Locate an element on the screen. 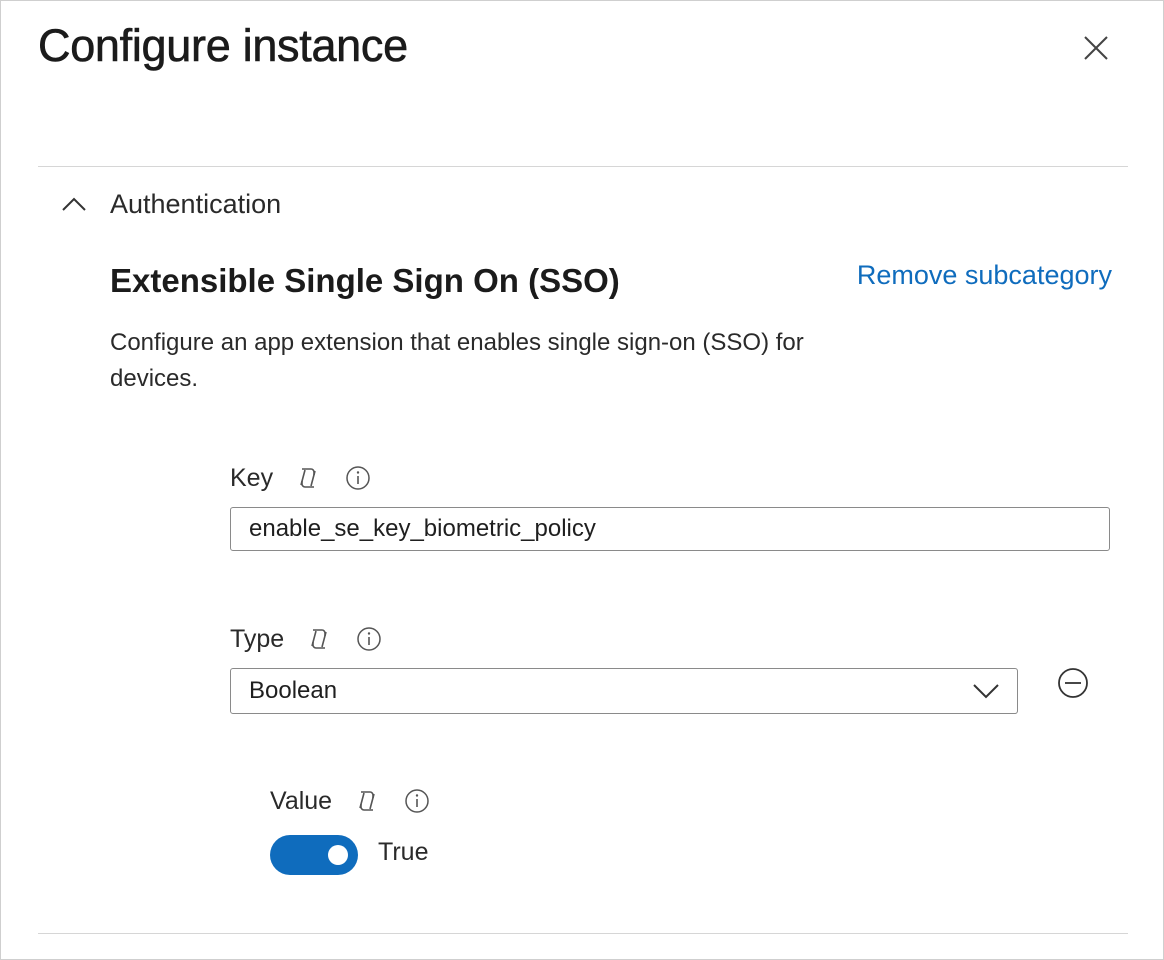 This screenshot has width=1164, height=960. value-label-row: Value is located at coordinates (362, 801).